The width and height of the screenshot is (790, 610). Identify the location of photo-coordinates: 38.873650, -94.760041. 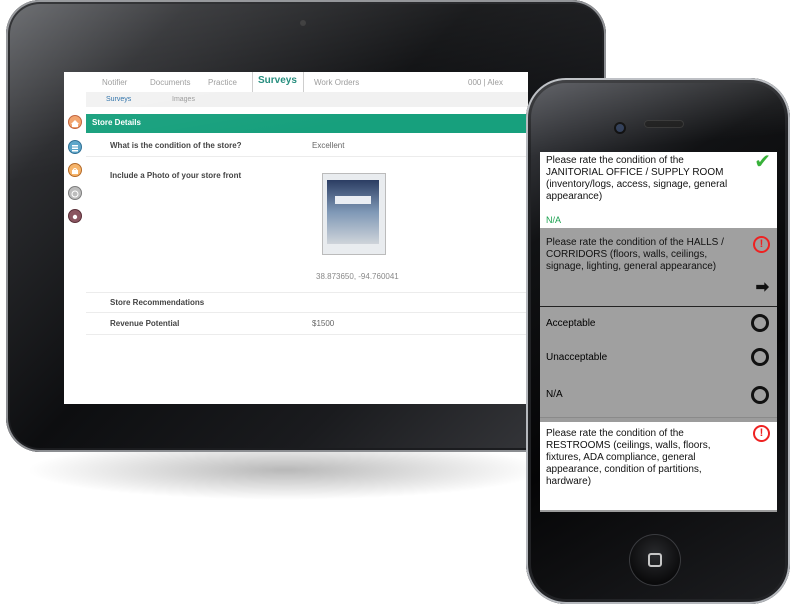
(357, 276).